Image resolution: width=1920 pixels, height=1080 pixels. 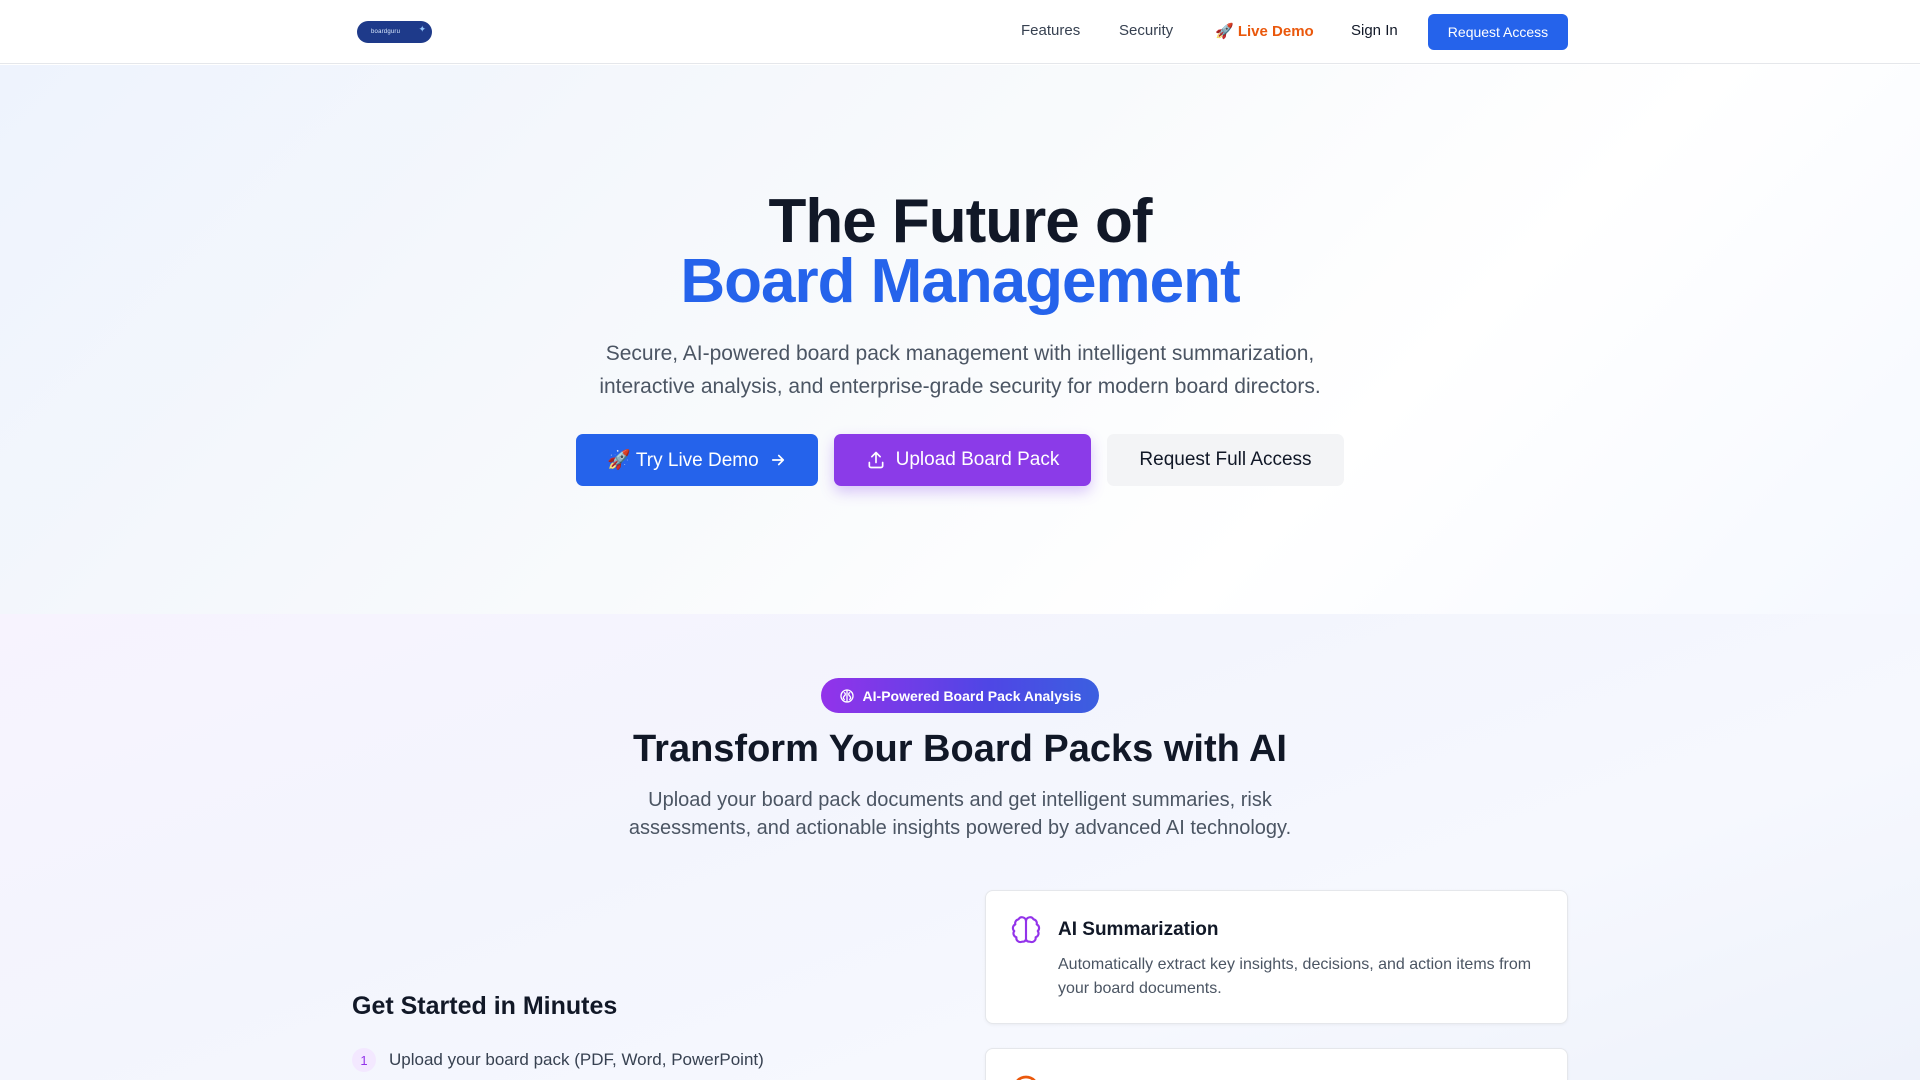 What do you see at coordinates (1138, 929) in the screenshot?
I see `card-title: AI Summarization` at bounding box center [1138, 929].